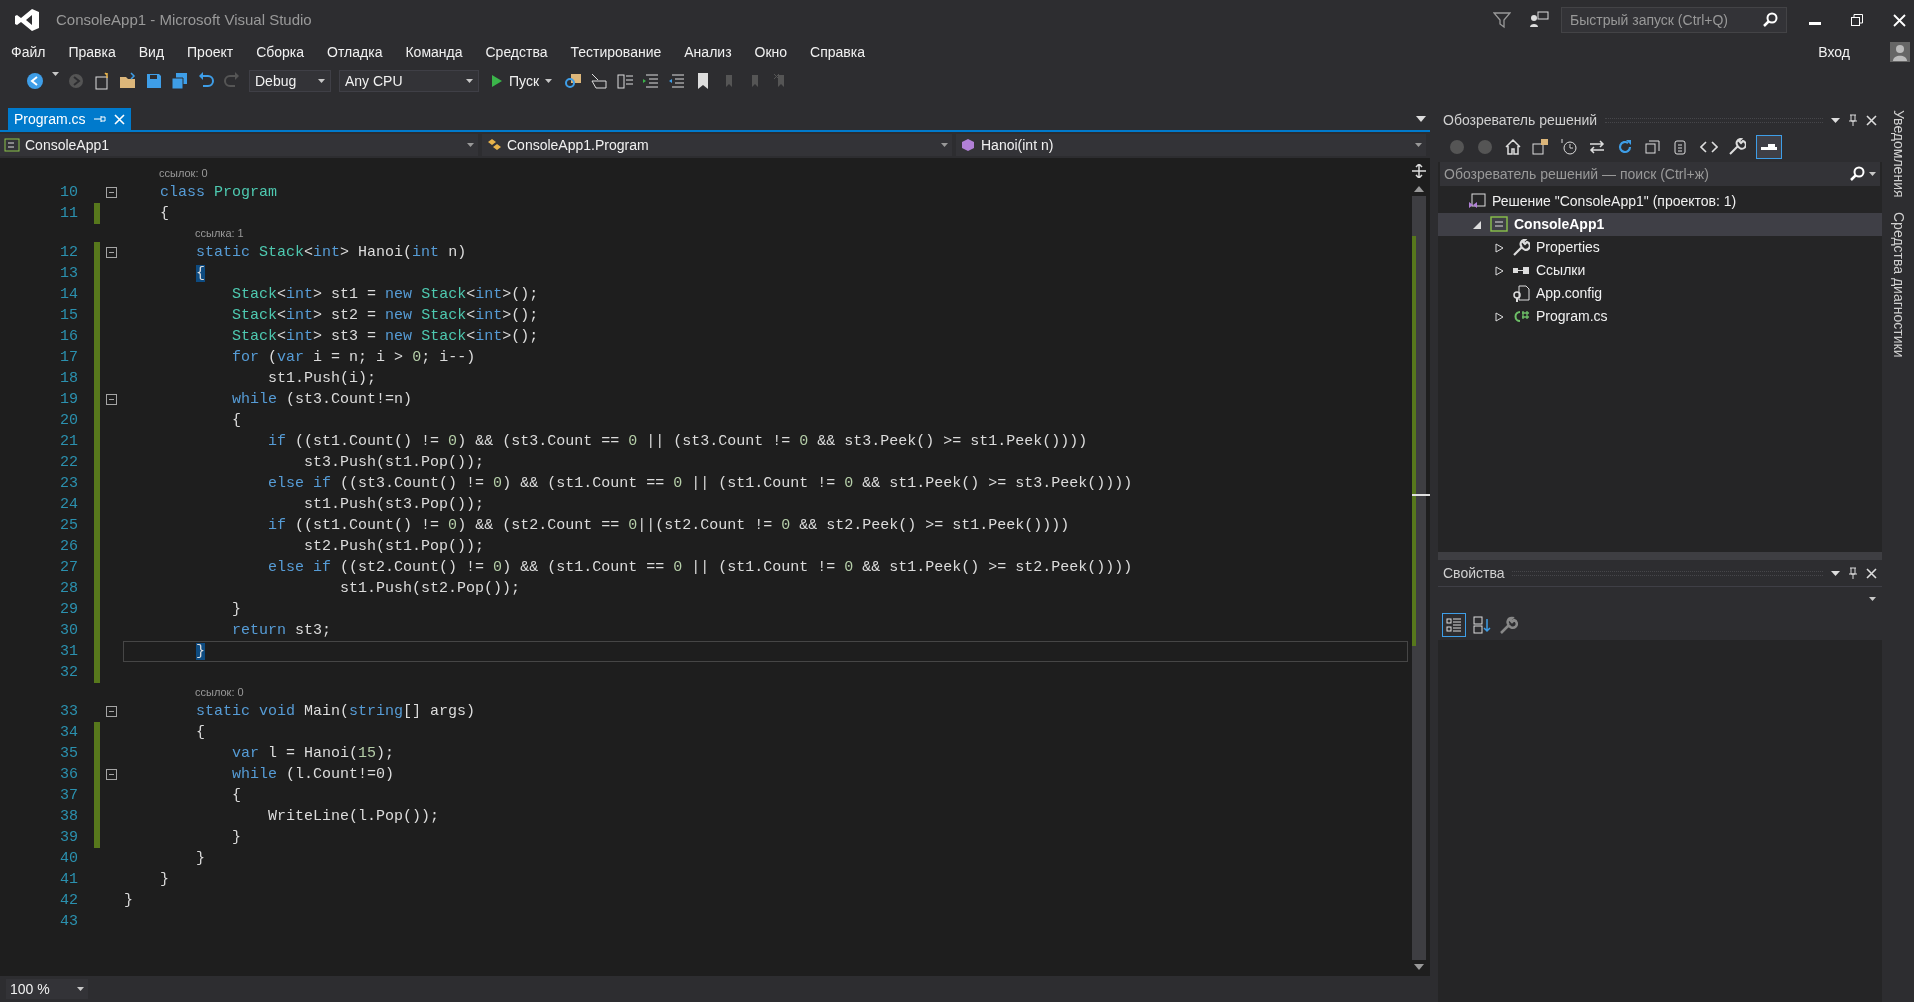  What do you see at coordinates (1541, 147) in the screenshot?
I see `switch-views-icon` at bounding box center [1541, 147].